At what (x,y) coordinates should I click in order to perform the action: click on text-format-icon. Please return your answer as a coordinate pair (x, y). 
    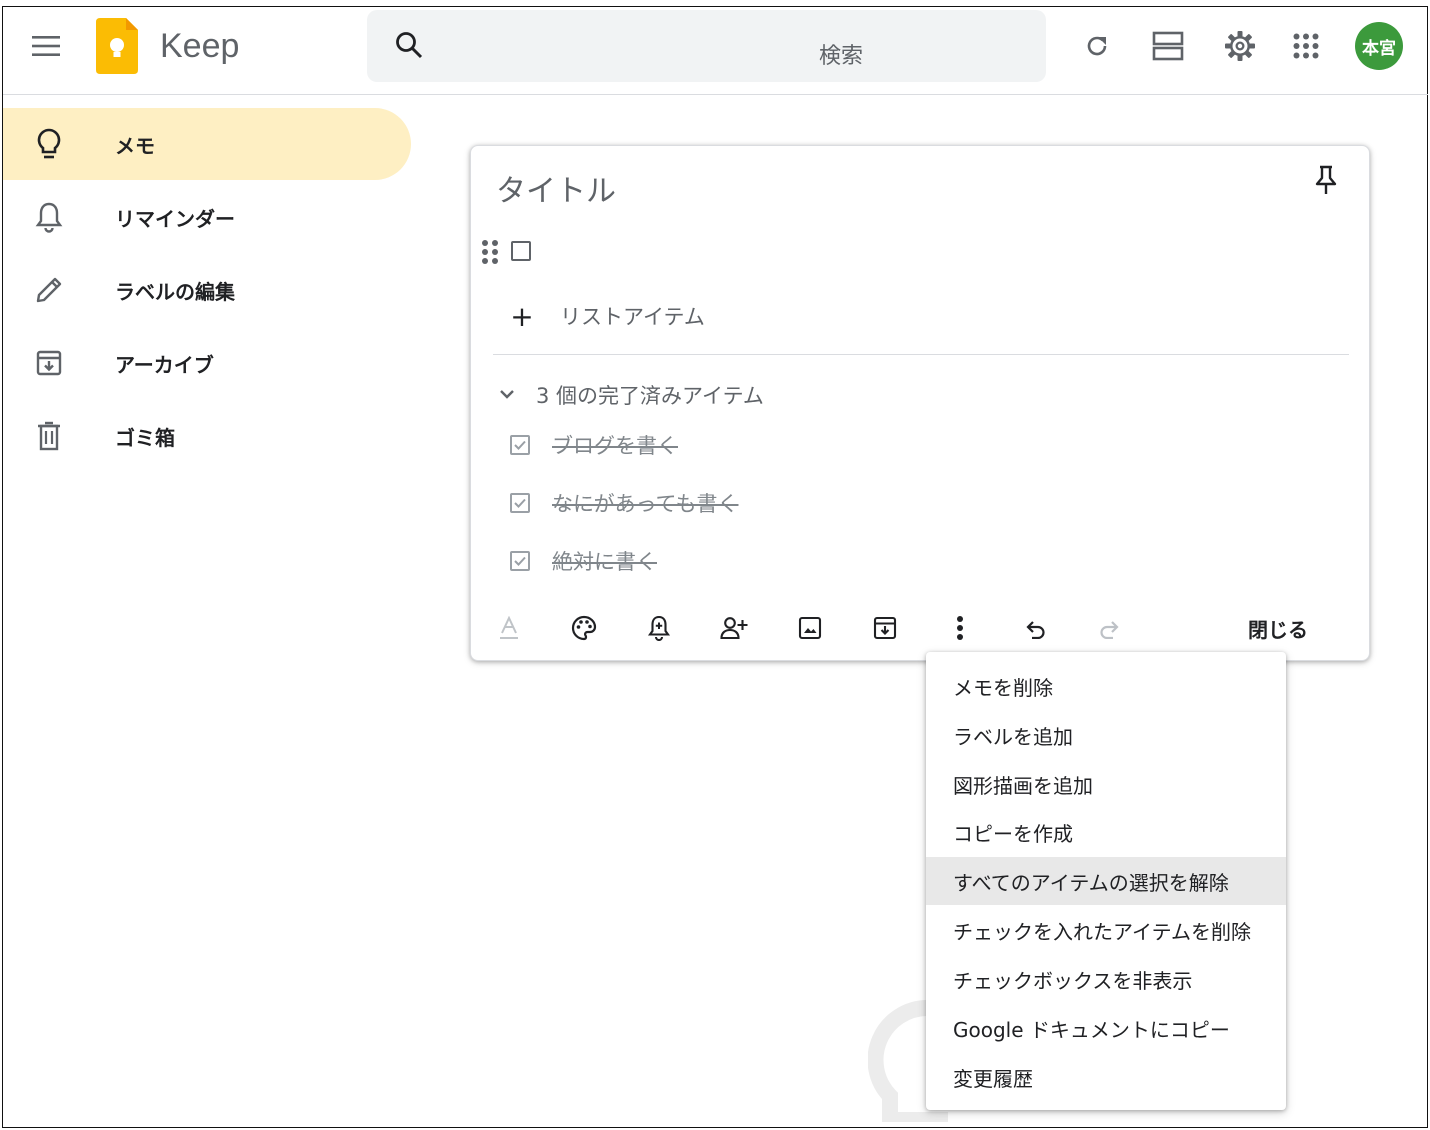
    Looking at the image, I should click on (509, 627).